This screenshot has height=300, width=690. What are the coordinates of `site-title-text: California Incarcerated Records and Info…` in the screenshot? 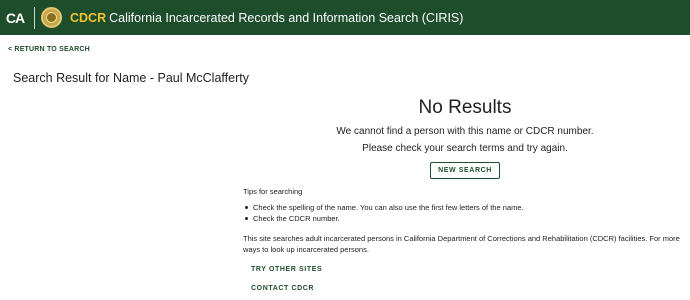 It's located at (286, 17).